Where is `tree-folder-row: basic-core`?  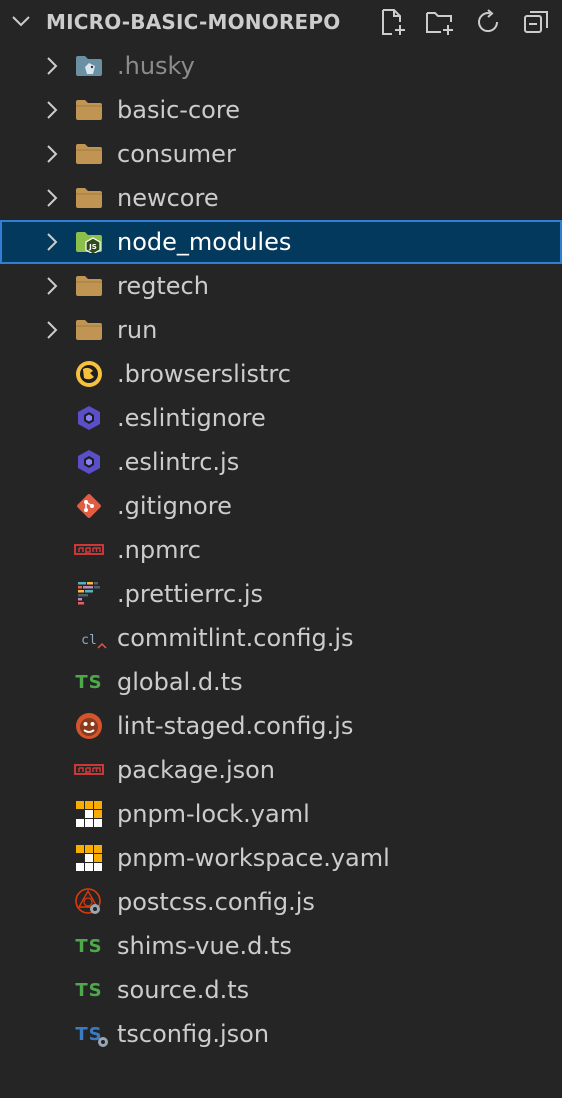 tree-folder-row: basic-core is located at coordinates (281, 110).